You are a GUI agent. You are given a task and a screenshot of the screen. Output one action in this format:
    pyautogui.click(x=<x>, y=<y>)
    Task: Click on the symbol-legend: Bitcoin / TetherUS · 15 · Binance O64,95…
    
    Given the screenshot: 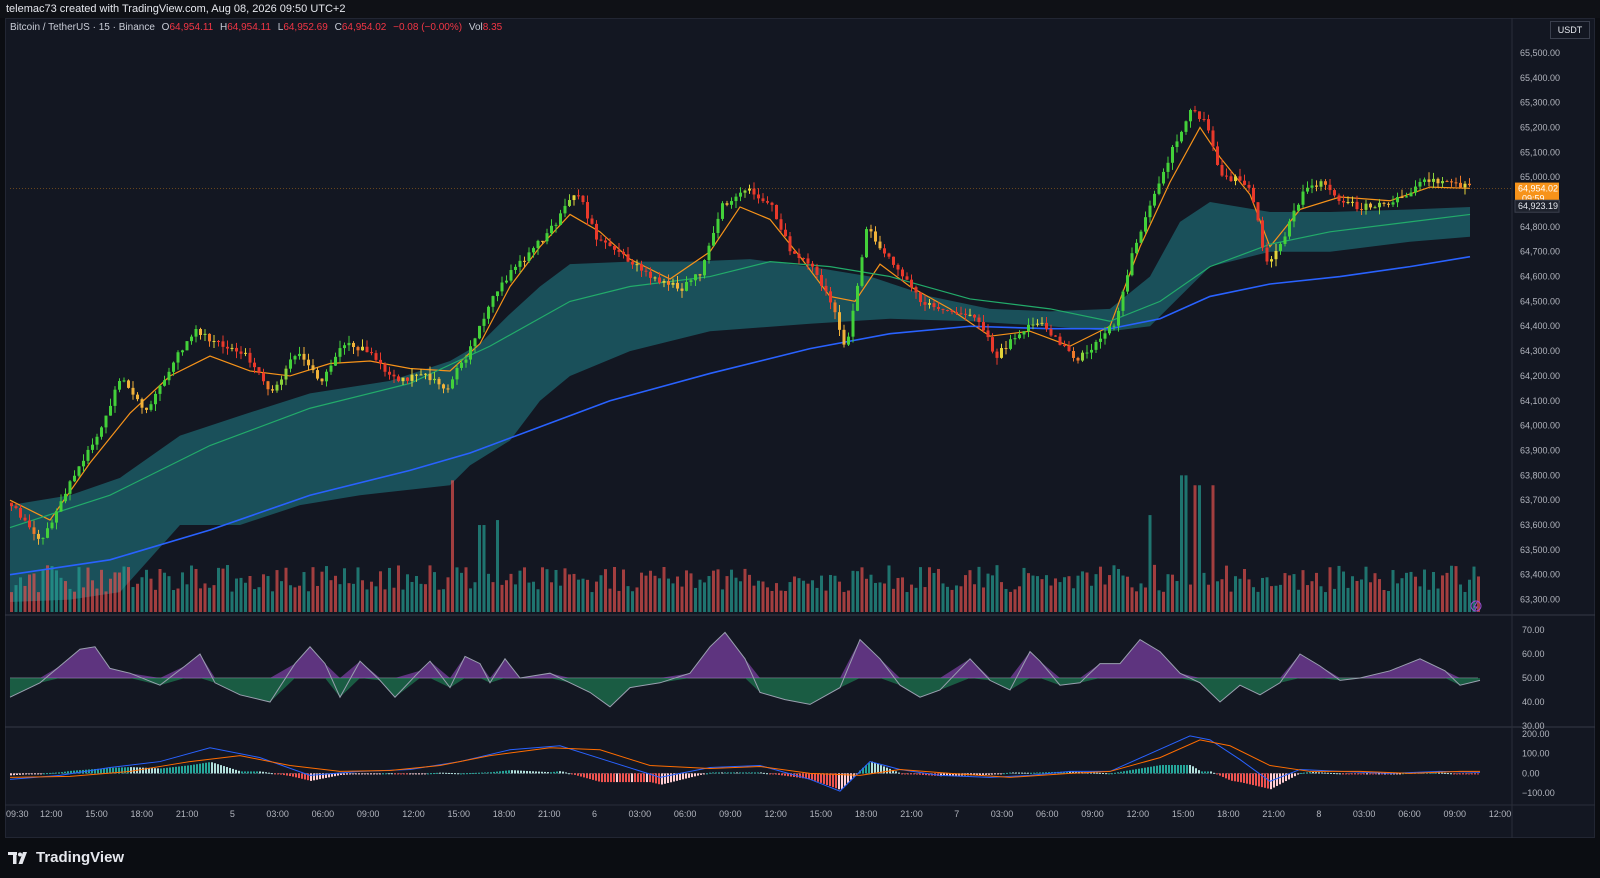 What is the action you would take?
    pyautogui.click(x=256, y=27)
    